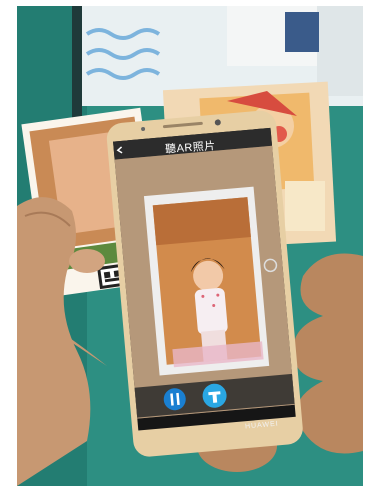  What do you see at coordinates (328, 353) in the screenshot?
I see `right-hand` at bounding box center [328, 353].